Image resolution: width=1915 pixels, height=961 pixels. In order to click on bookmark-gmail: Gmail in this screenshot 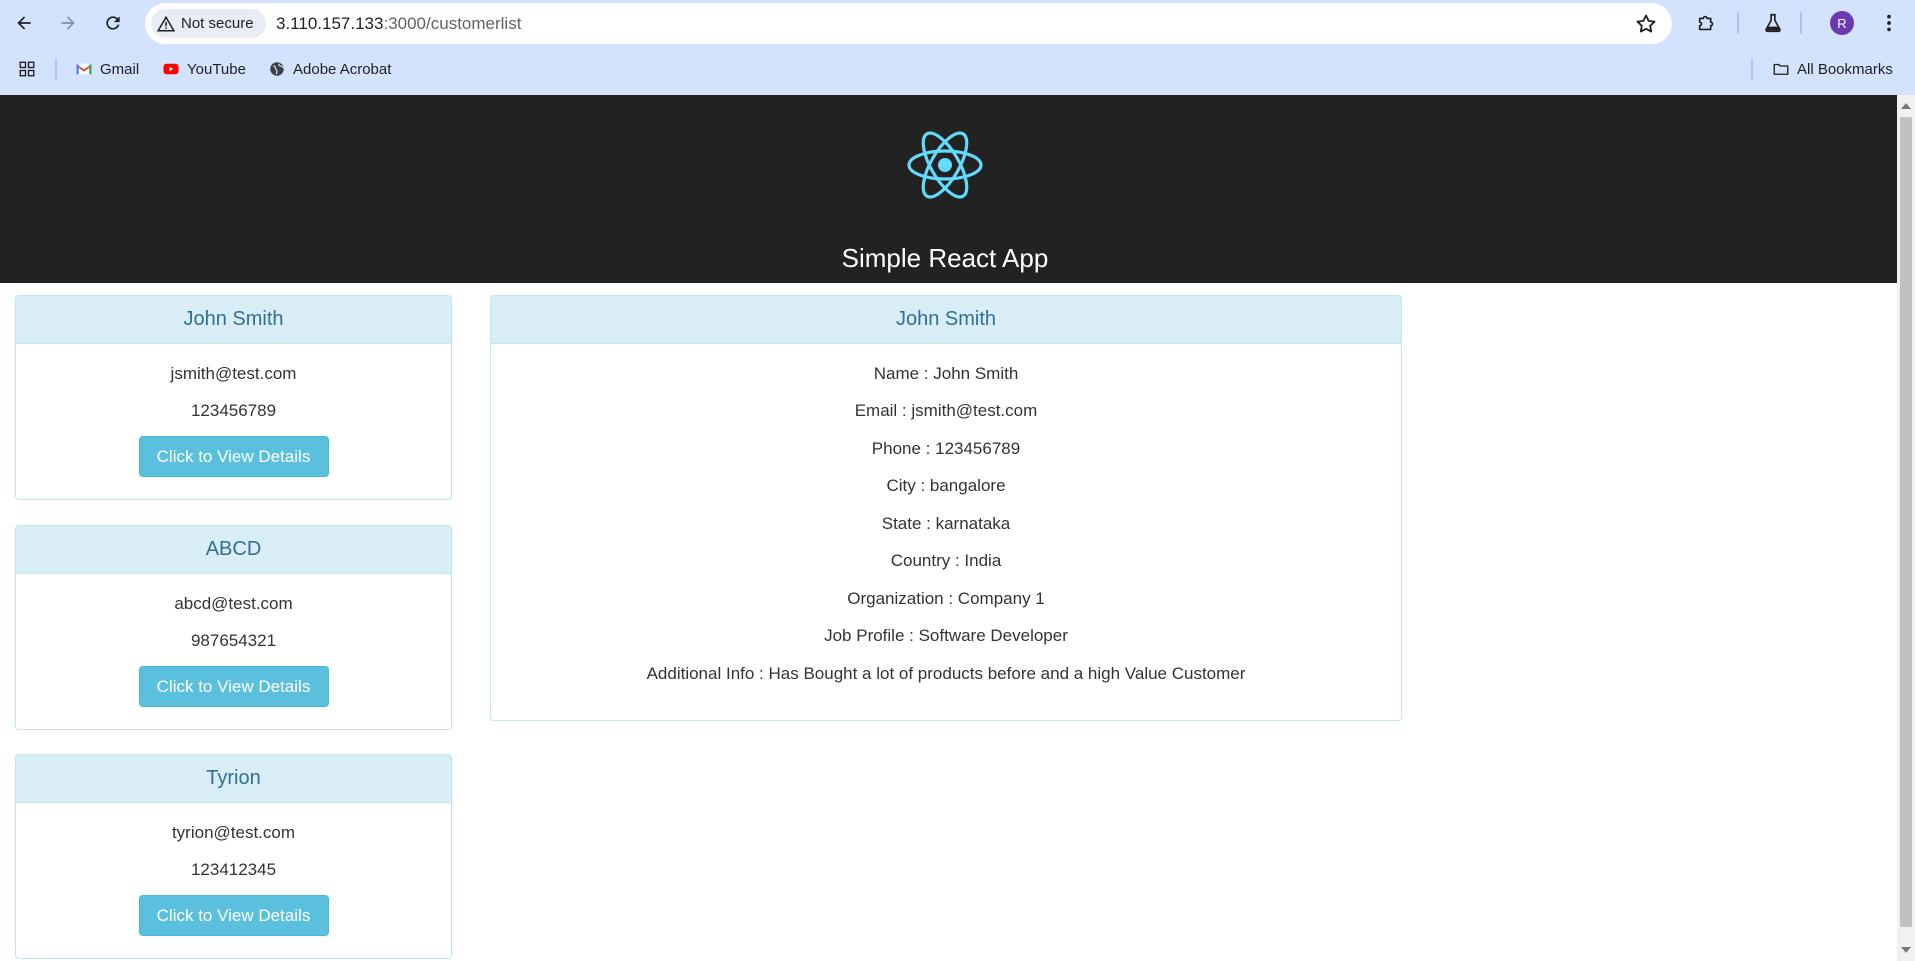, I will do `click(107, 69)`.